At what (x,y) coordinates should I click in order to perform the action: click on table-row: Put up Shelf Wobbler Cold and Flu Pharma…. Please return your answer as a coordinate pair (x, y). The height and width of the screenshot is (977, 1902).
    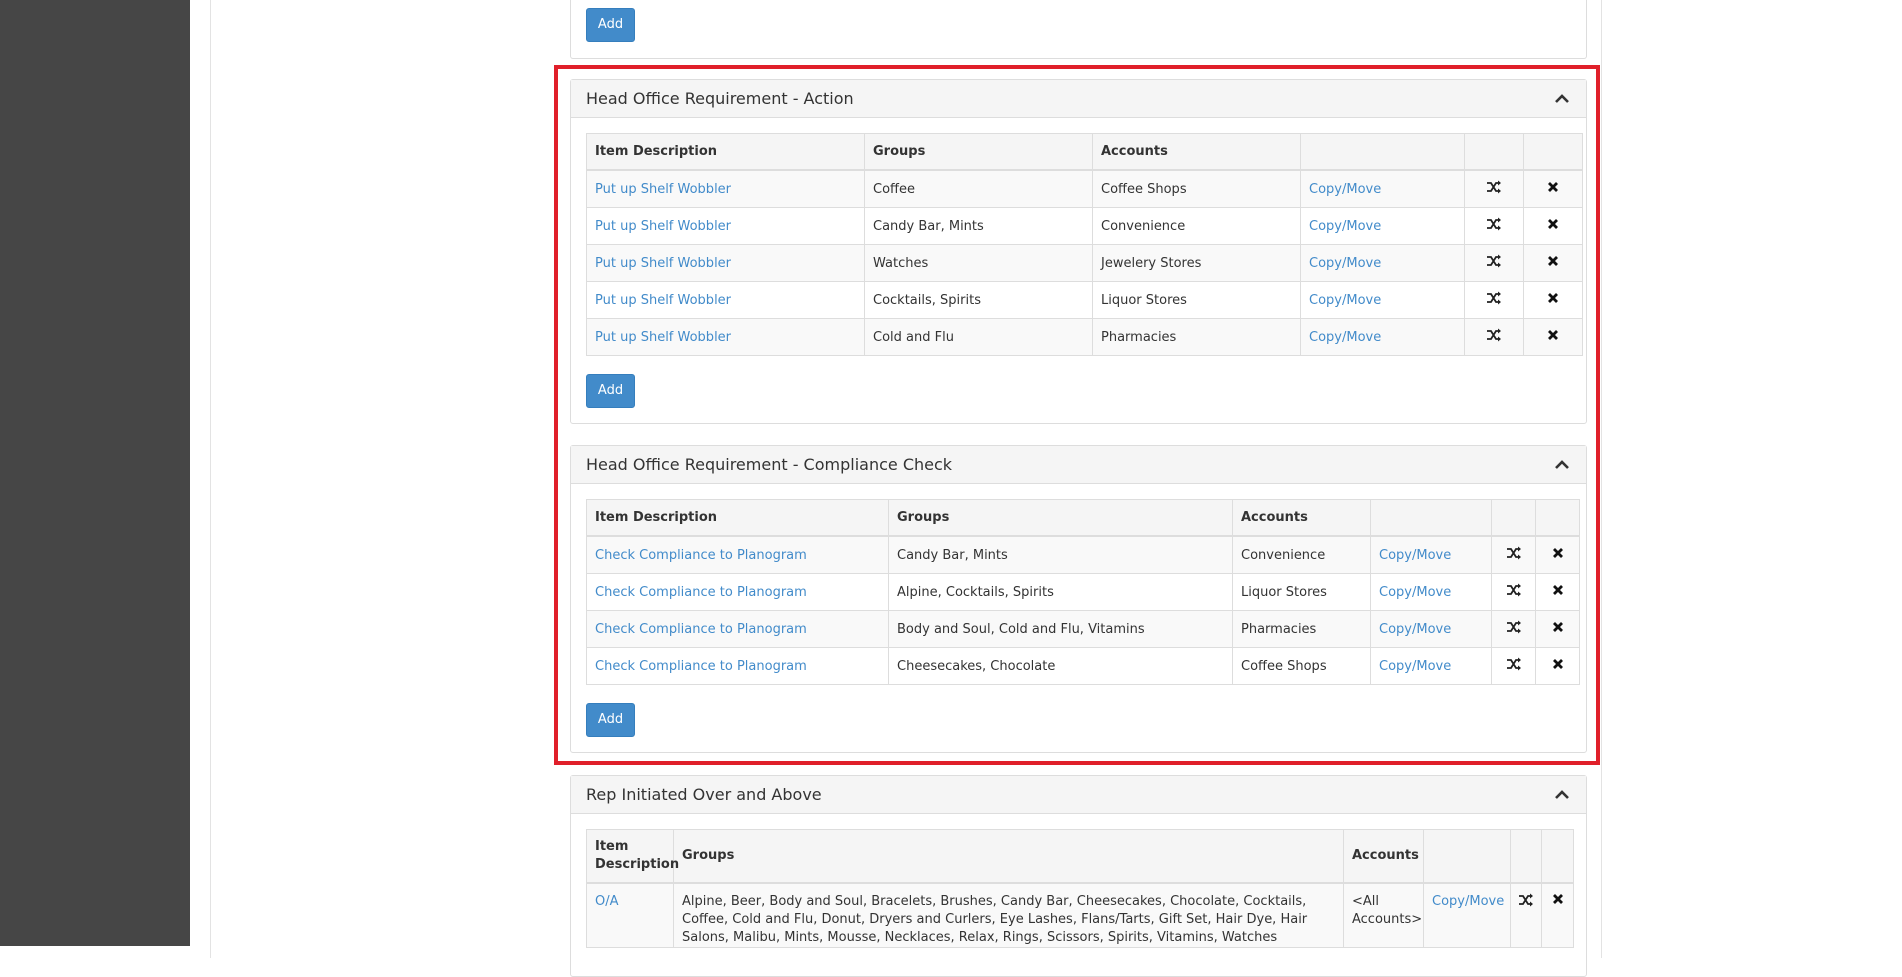
    Looking at the image, I should click on (1084, 337).